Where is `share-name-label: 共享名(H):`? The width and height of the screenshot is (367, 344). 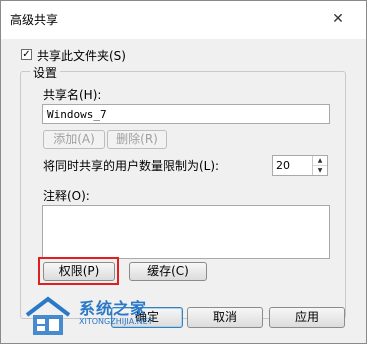
share-name-label: 共享名(H): is located at coordinates (72, 95).